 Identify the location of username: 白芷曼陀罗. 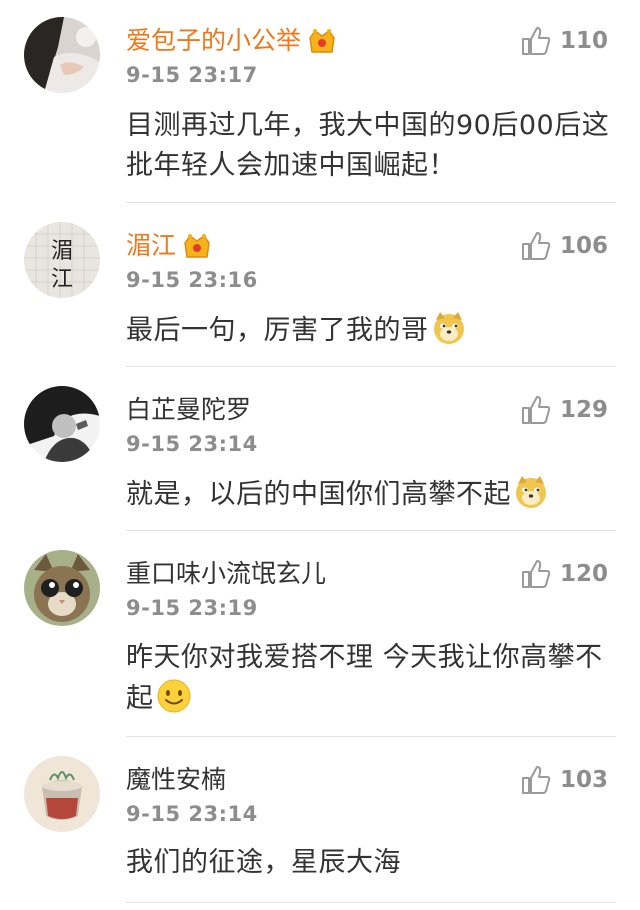
(188, 410).